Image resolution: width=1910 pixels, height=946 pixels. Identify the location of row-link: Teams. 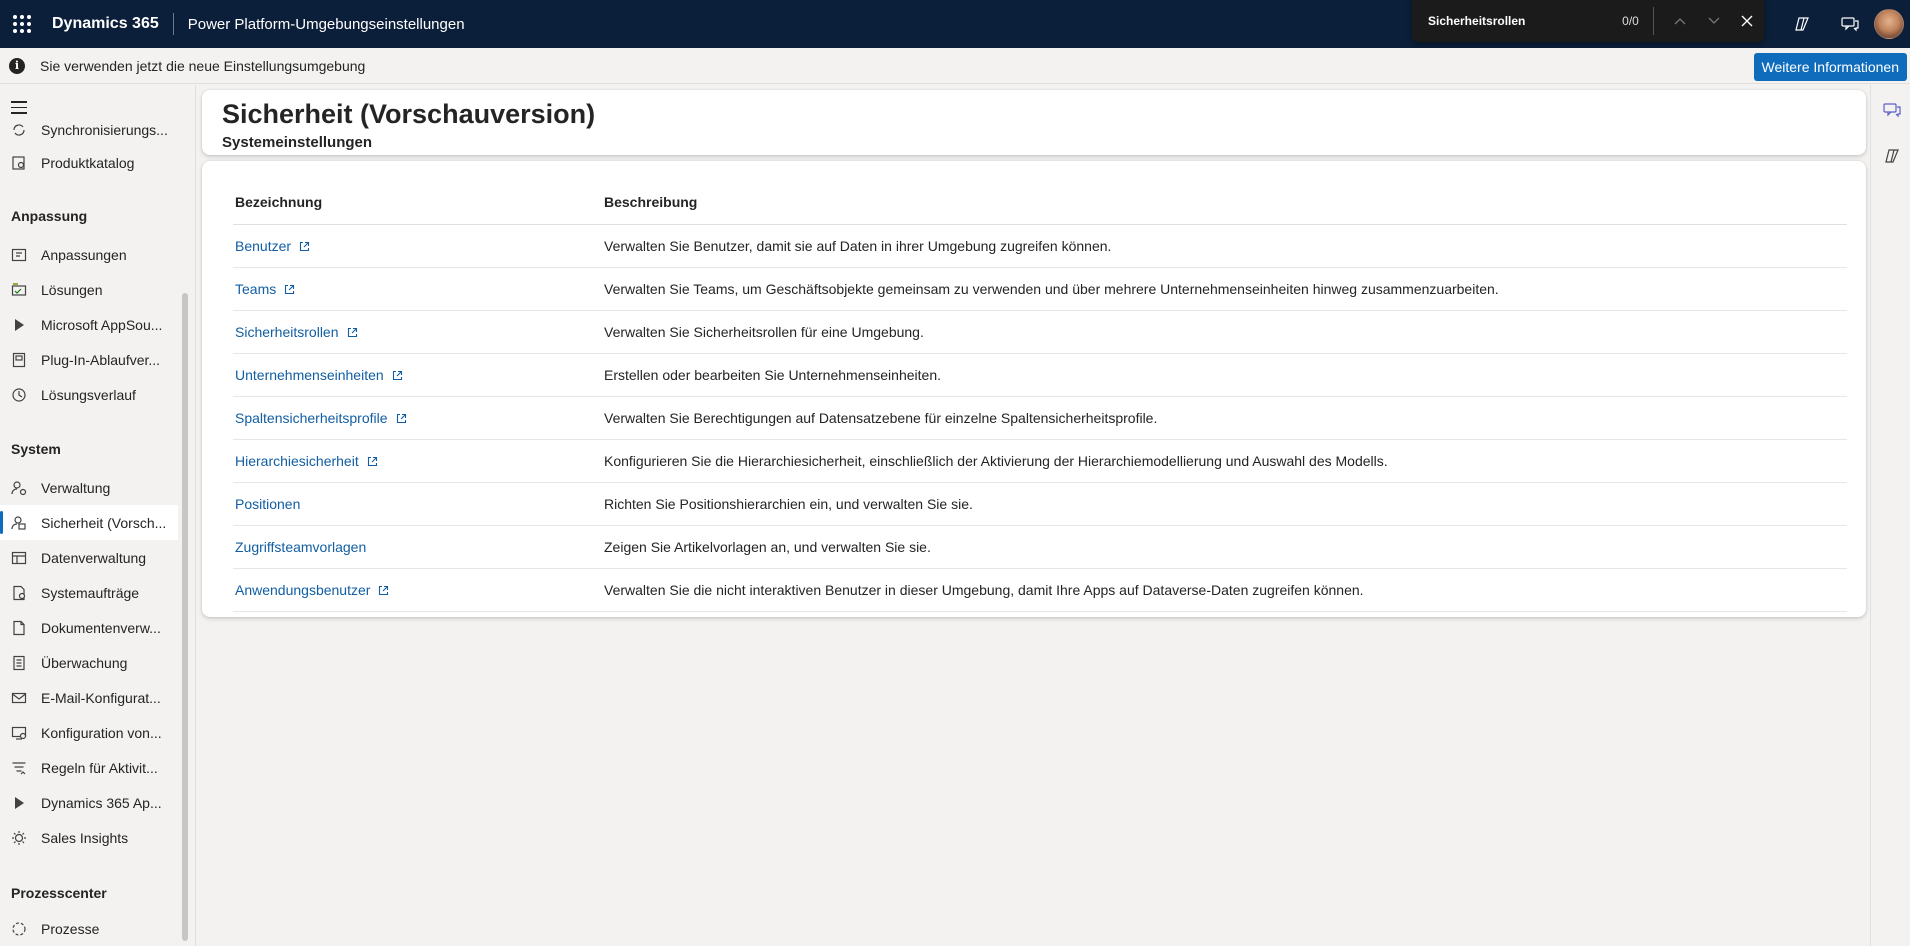
(265, 289).